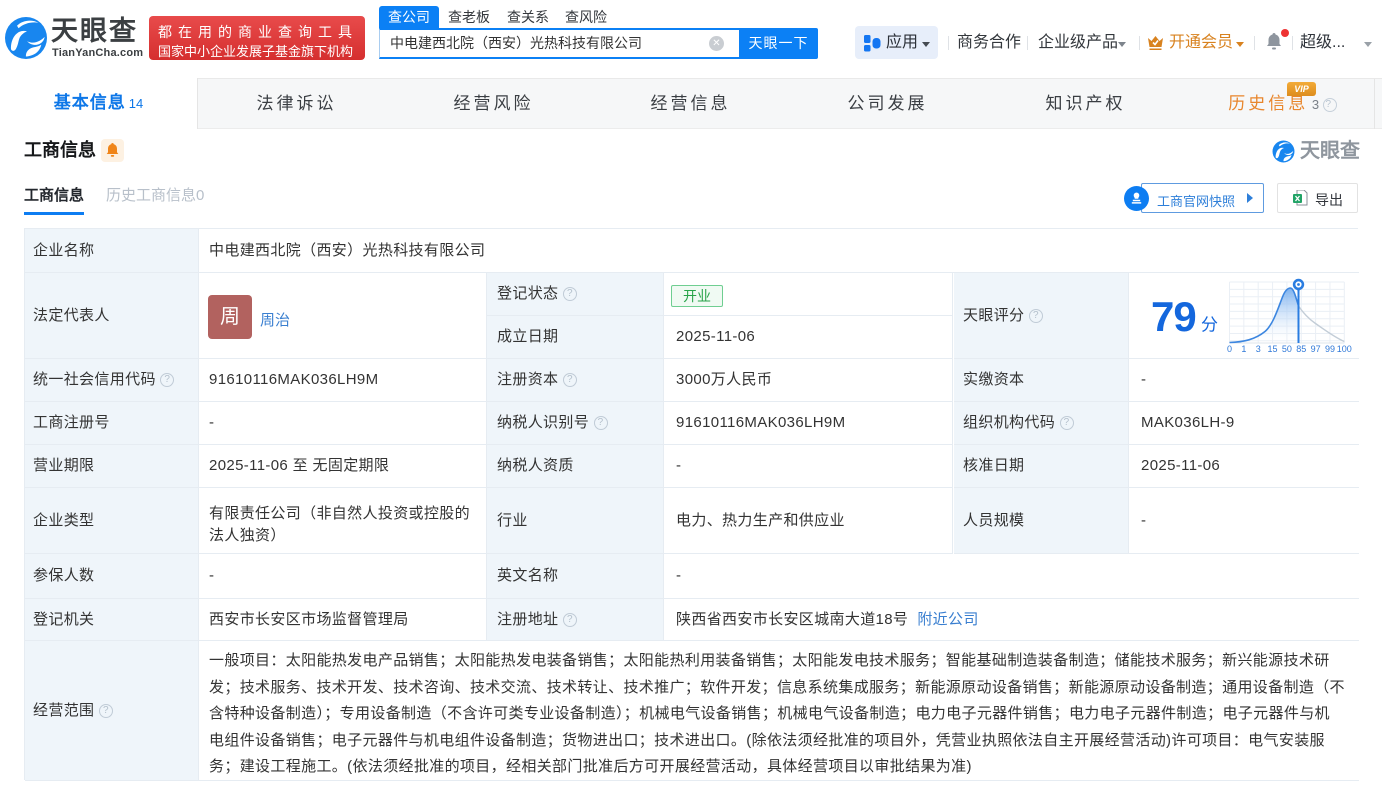 This screenshot has height=801, width=1382. What do you see at coordinates (1173, 316) in the screenshot?
I see `svg-text: 79` at bounding box center [1173, 316].